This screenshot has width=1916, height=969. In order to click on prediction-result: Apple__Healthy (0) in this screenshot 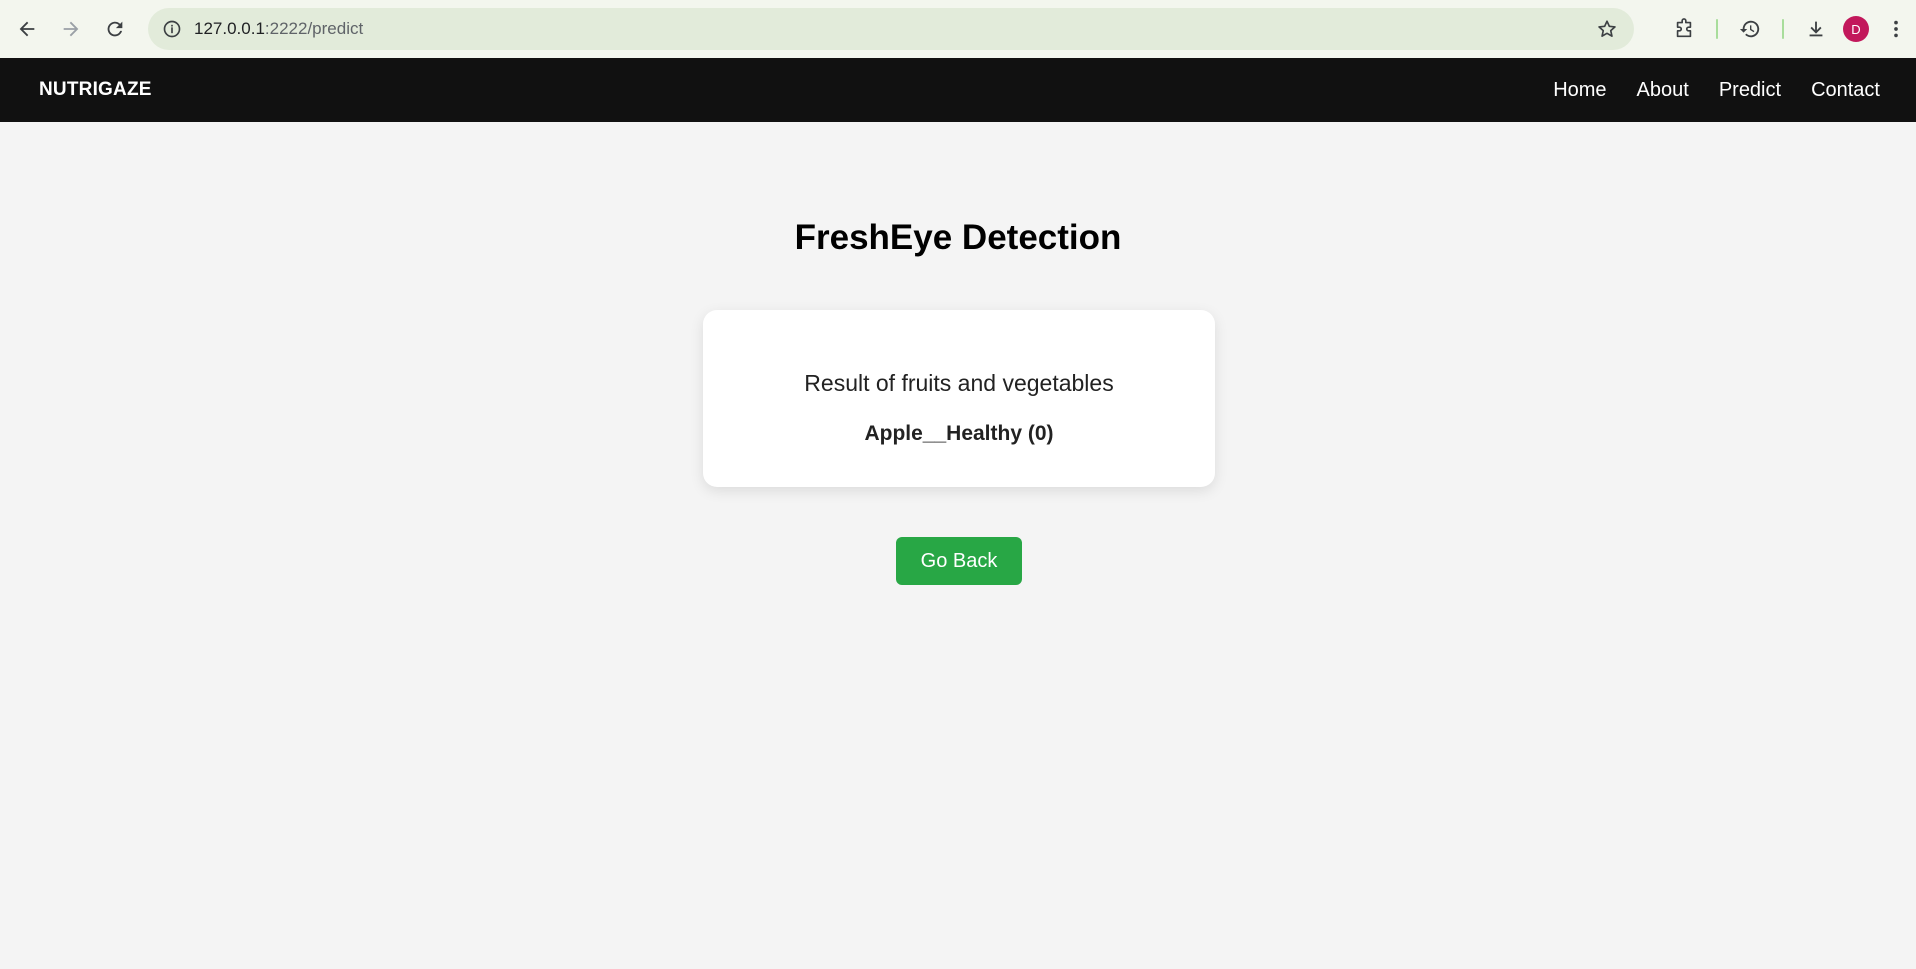, I will do `click(959, 433)`.